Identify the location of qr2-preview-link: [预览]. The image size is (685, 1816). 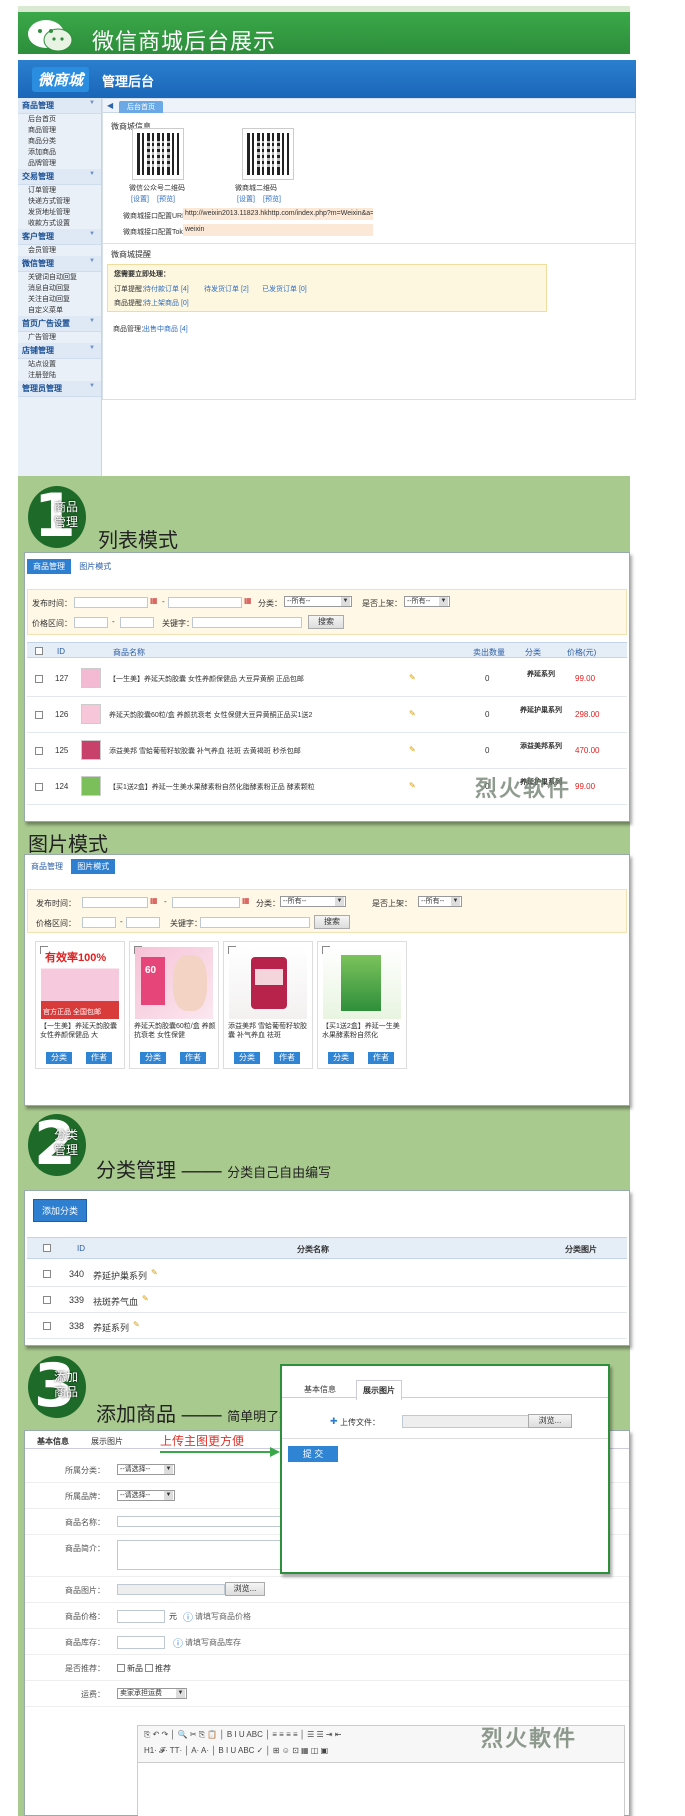
(272, 199).